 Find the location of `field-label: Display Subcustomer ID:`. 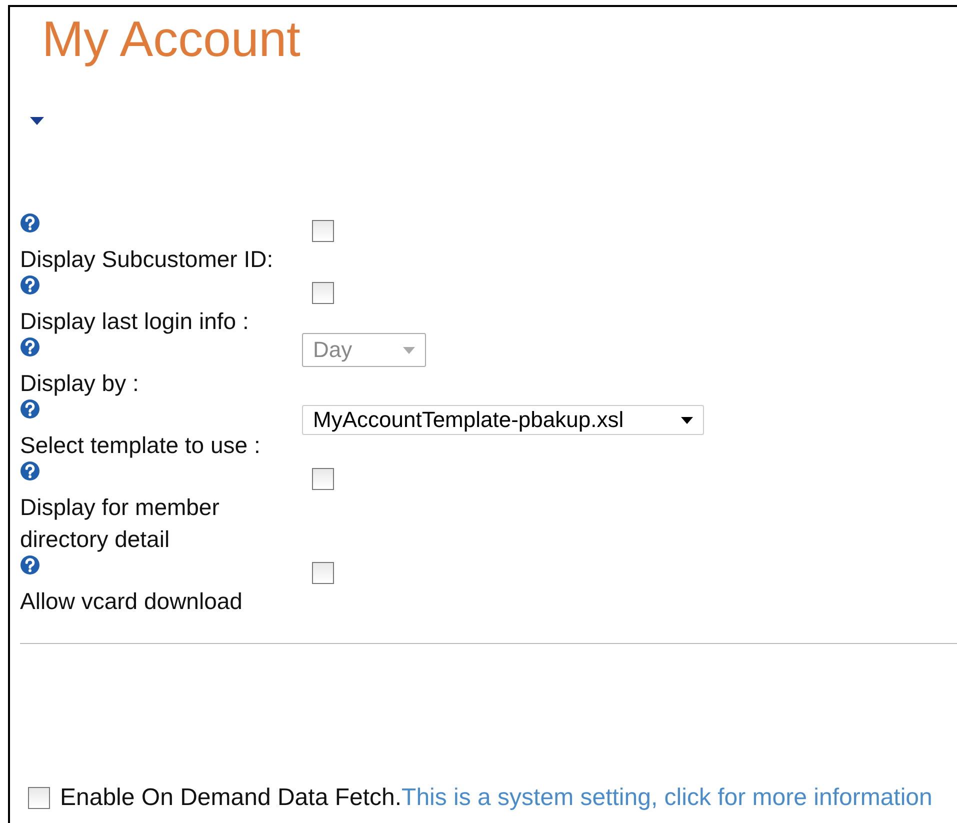

field-label: Display Subcustomer ID: is located at coordinates (147, 259).